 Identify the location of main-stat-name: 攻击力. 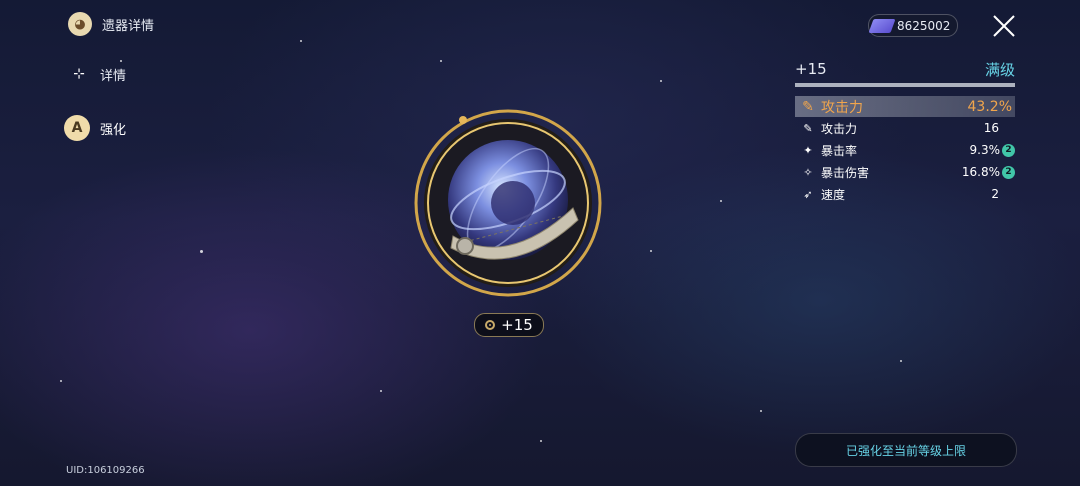
(842, 107).